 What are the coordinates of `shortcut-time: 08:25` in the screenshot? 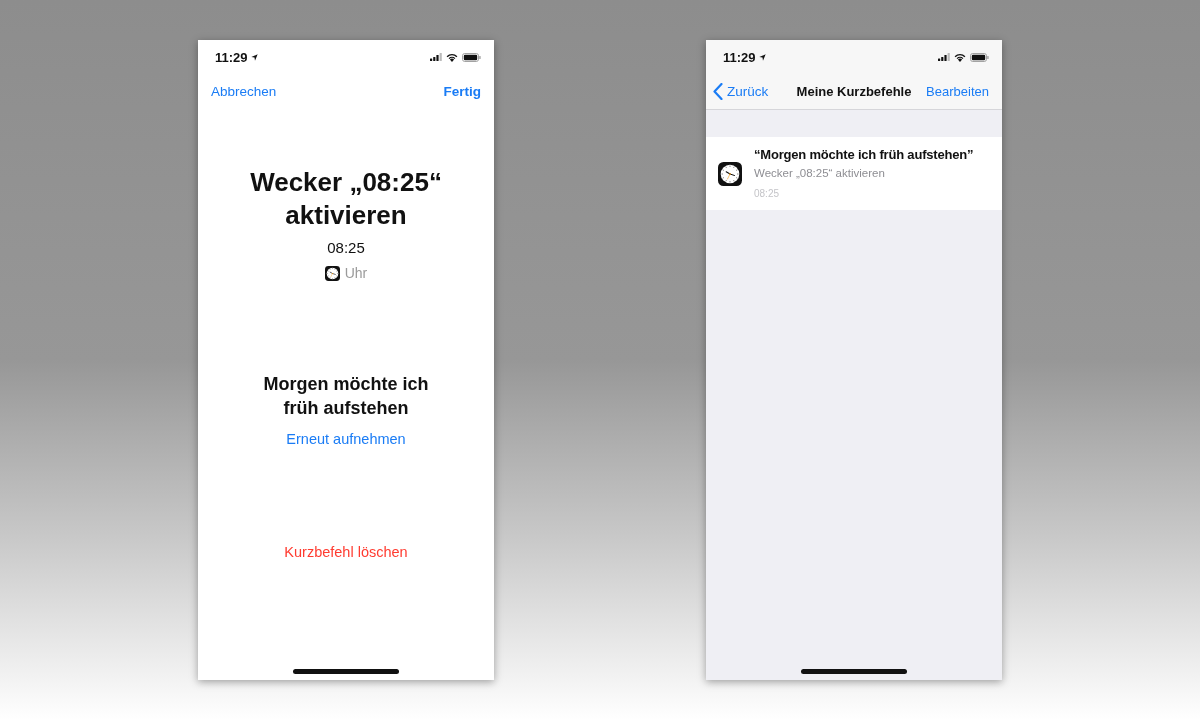 It's located at (767, 194).